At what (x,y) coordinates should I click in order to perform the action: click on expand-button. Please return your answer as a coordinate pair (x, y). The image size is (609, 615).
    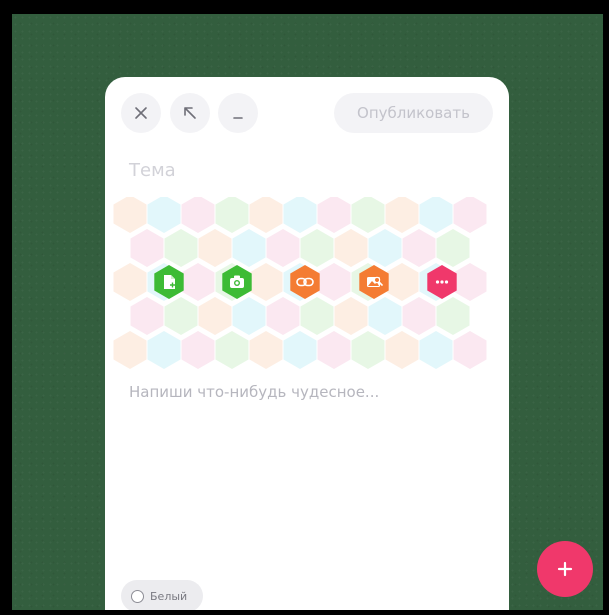
    Looking at the image, I should click on (190, 113).